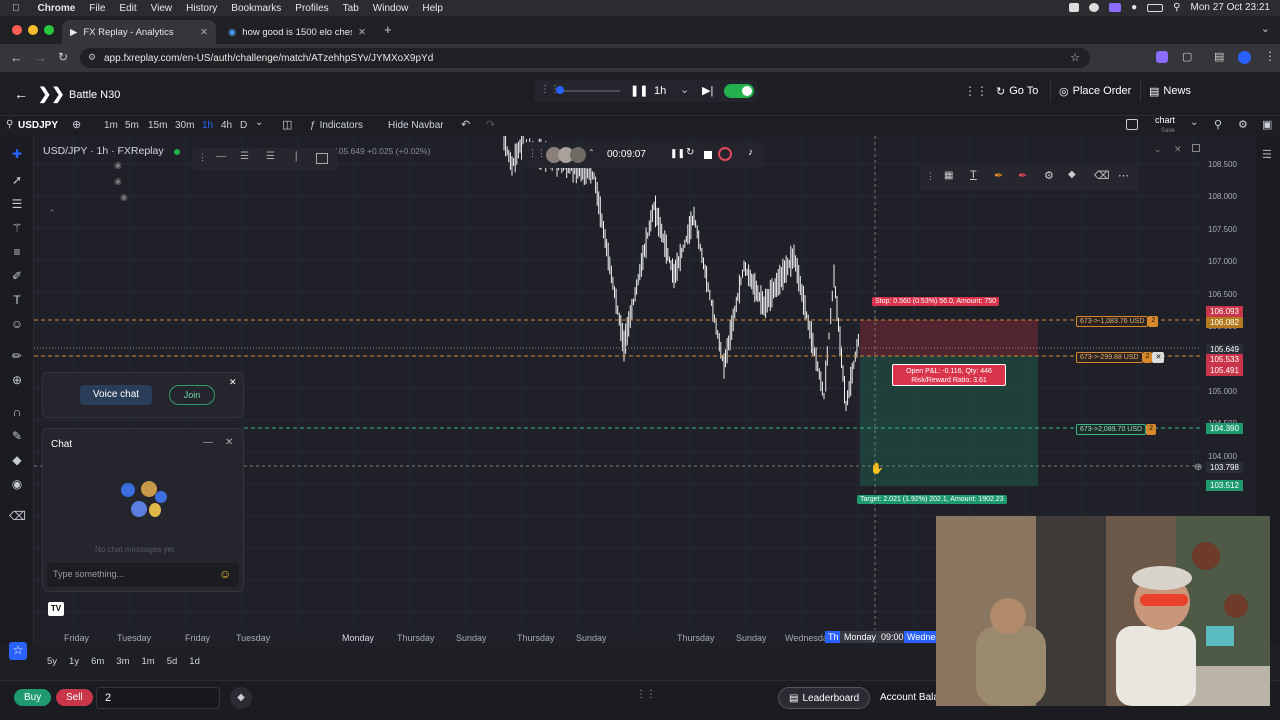 The width and height of the screenshot is (1280, 720). Describe the element at coordinates (122, 661) in the screenshot. I see `range-3m: 3m` at that location.